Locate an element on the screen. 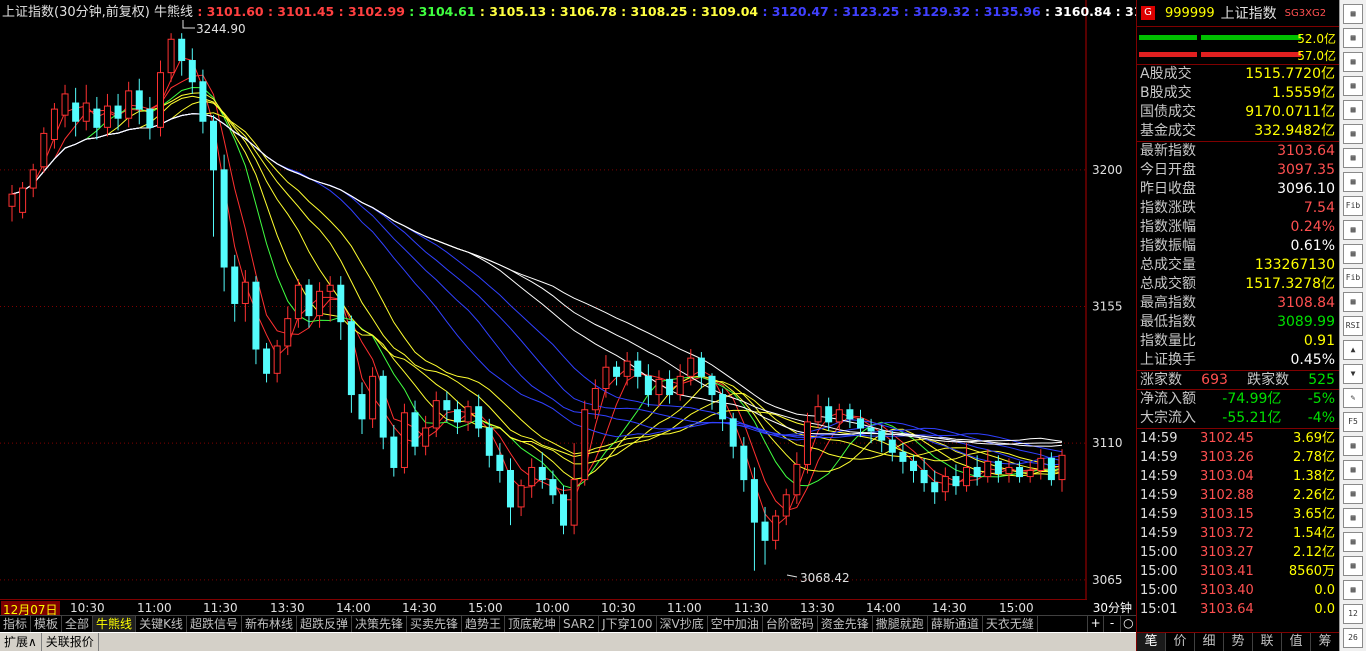 This screenshot has width=1366, height=651. period-label: 30分钟 is located at coordinates (1111, 607).